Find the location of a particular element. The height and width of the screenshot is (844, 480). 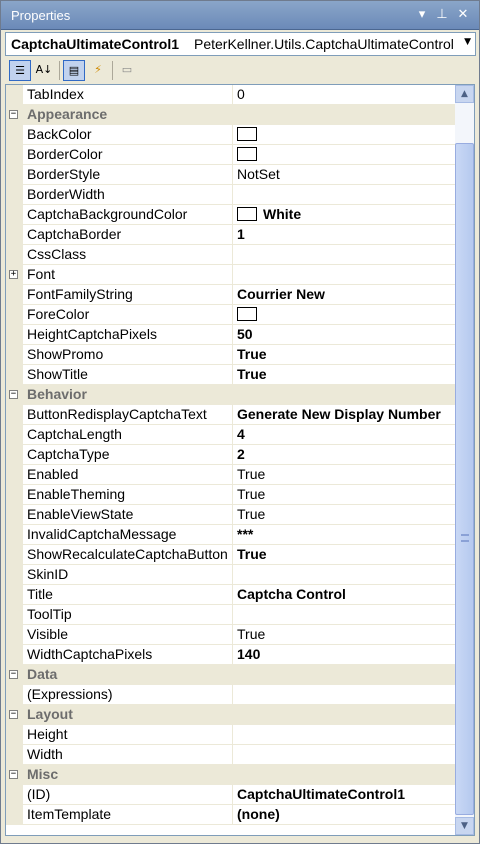

property-row: CssClass is located at coordinates (230, 255).